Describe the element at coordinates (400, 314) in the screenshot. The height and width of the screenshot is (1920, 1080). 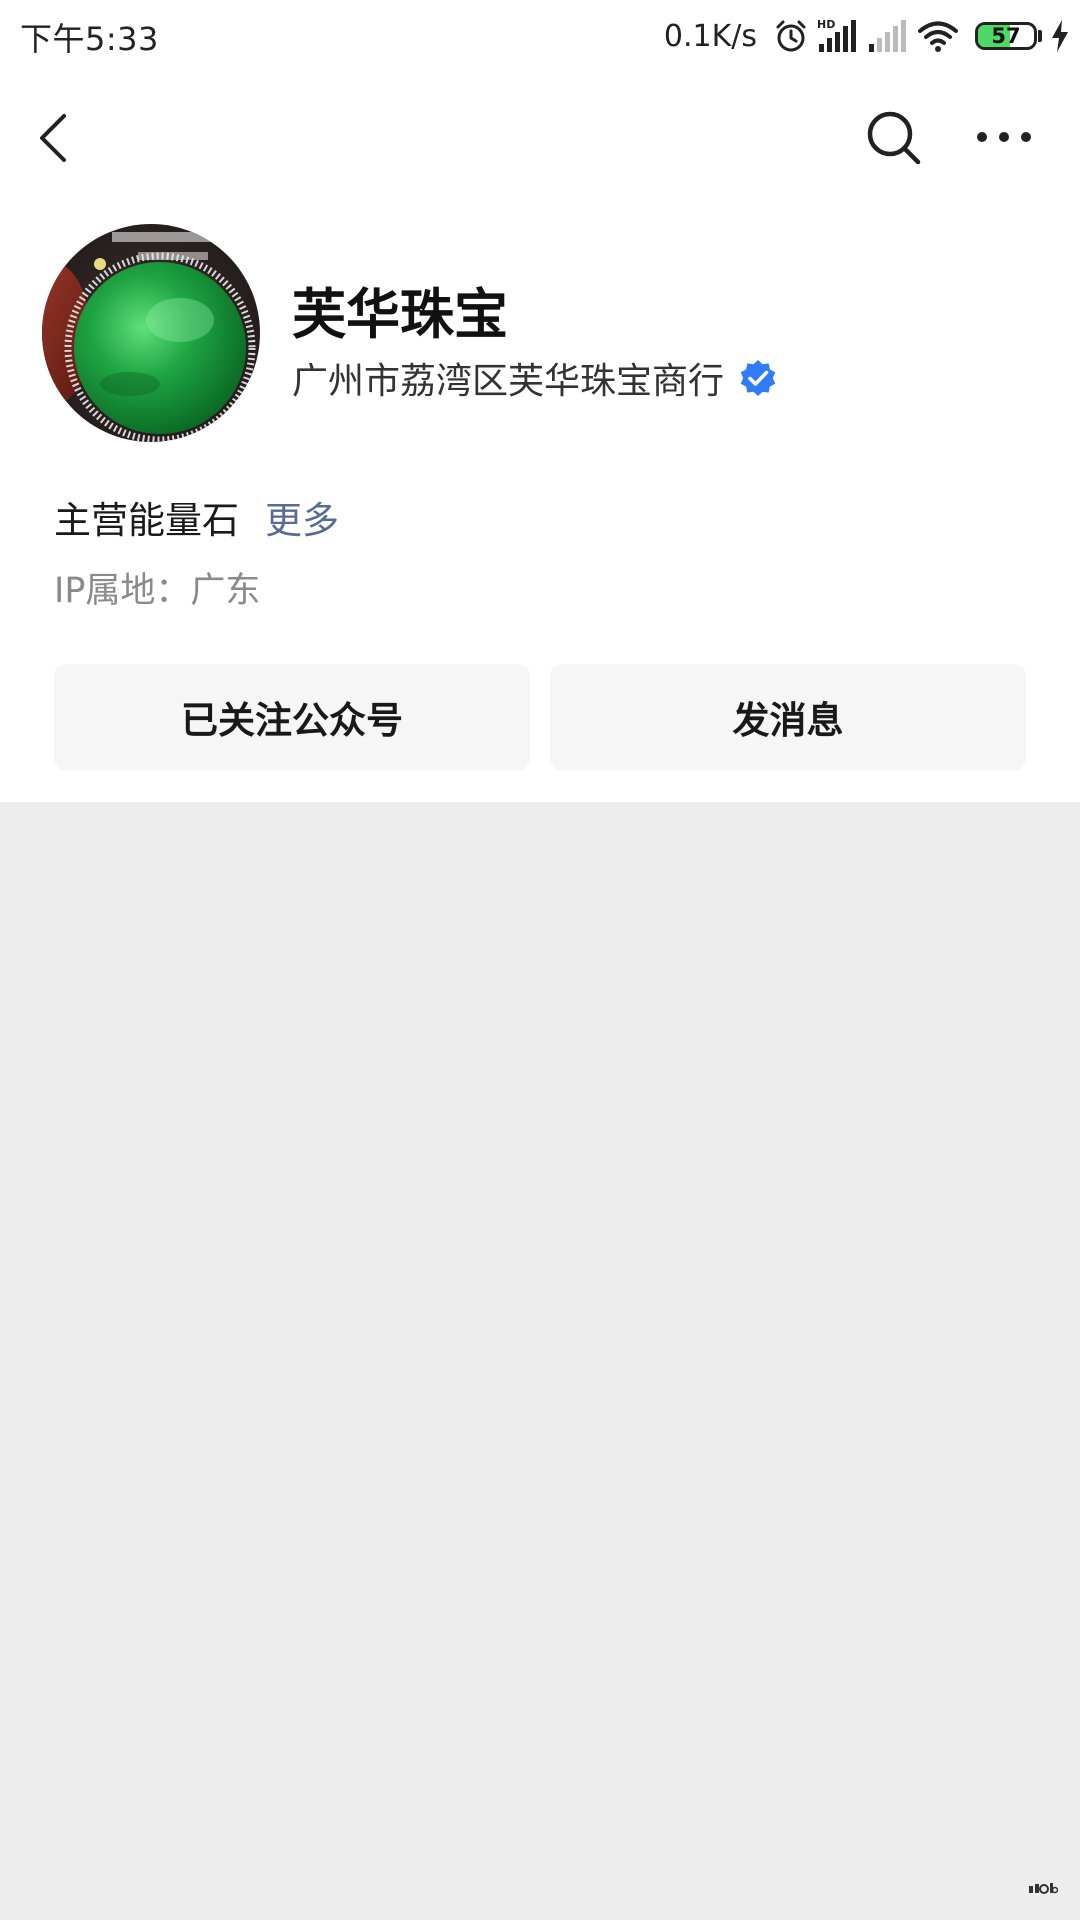
I see `account-name: 芙华珠宝` at that location.